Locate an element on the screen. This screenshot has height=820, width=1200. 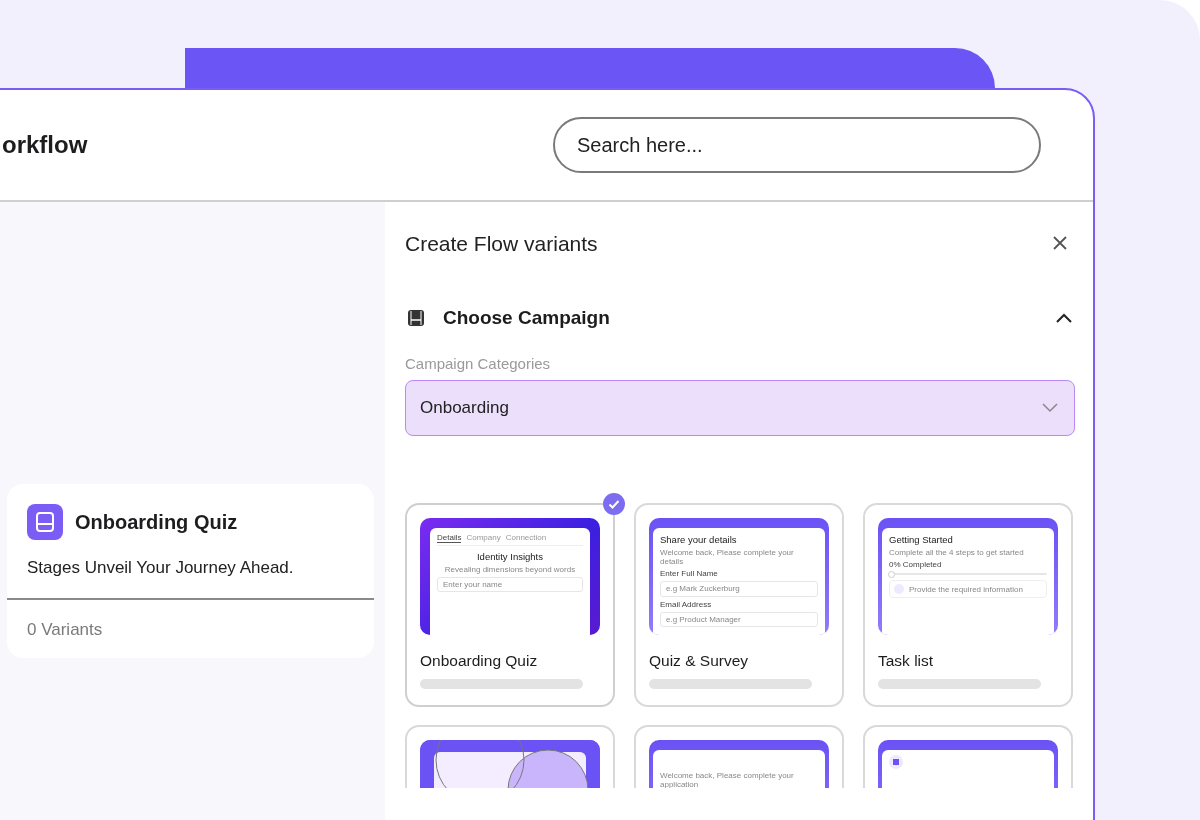
flow-icon is located at coordinates (45, 522).